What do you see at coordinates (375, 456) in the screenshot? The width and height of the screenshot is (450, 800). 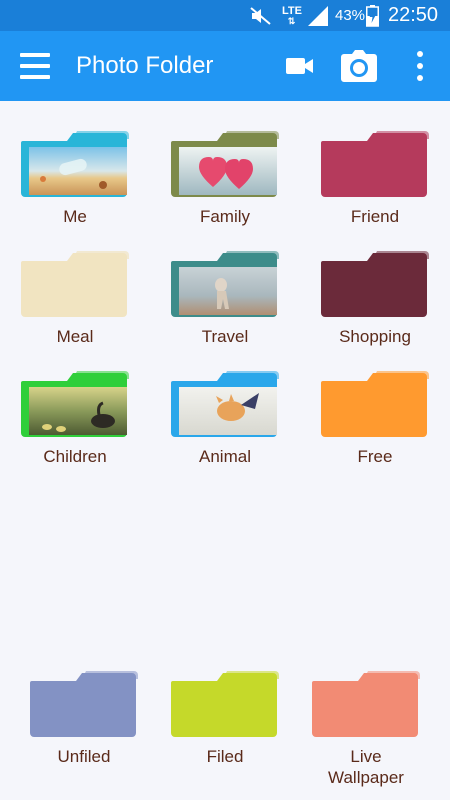 I see `folder-label: Free` at bounding box center [375, 456].